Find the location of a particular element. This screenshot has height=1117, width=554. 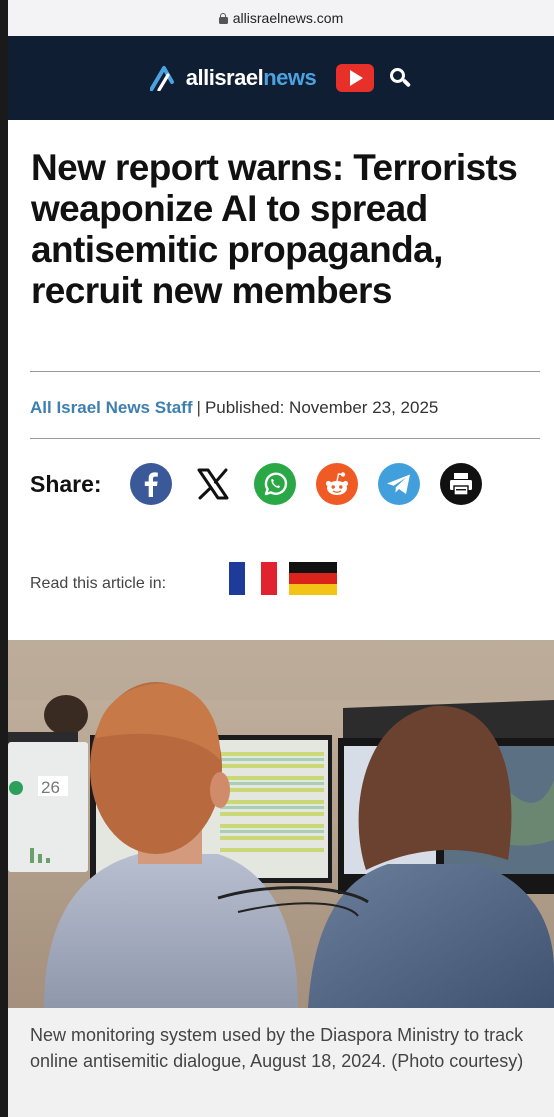

divider-top is located at coordinates (285, 371).